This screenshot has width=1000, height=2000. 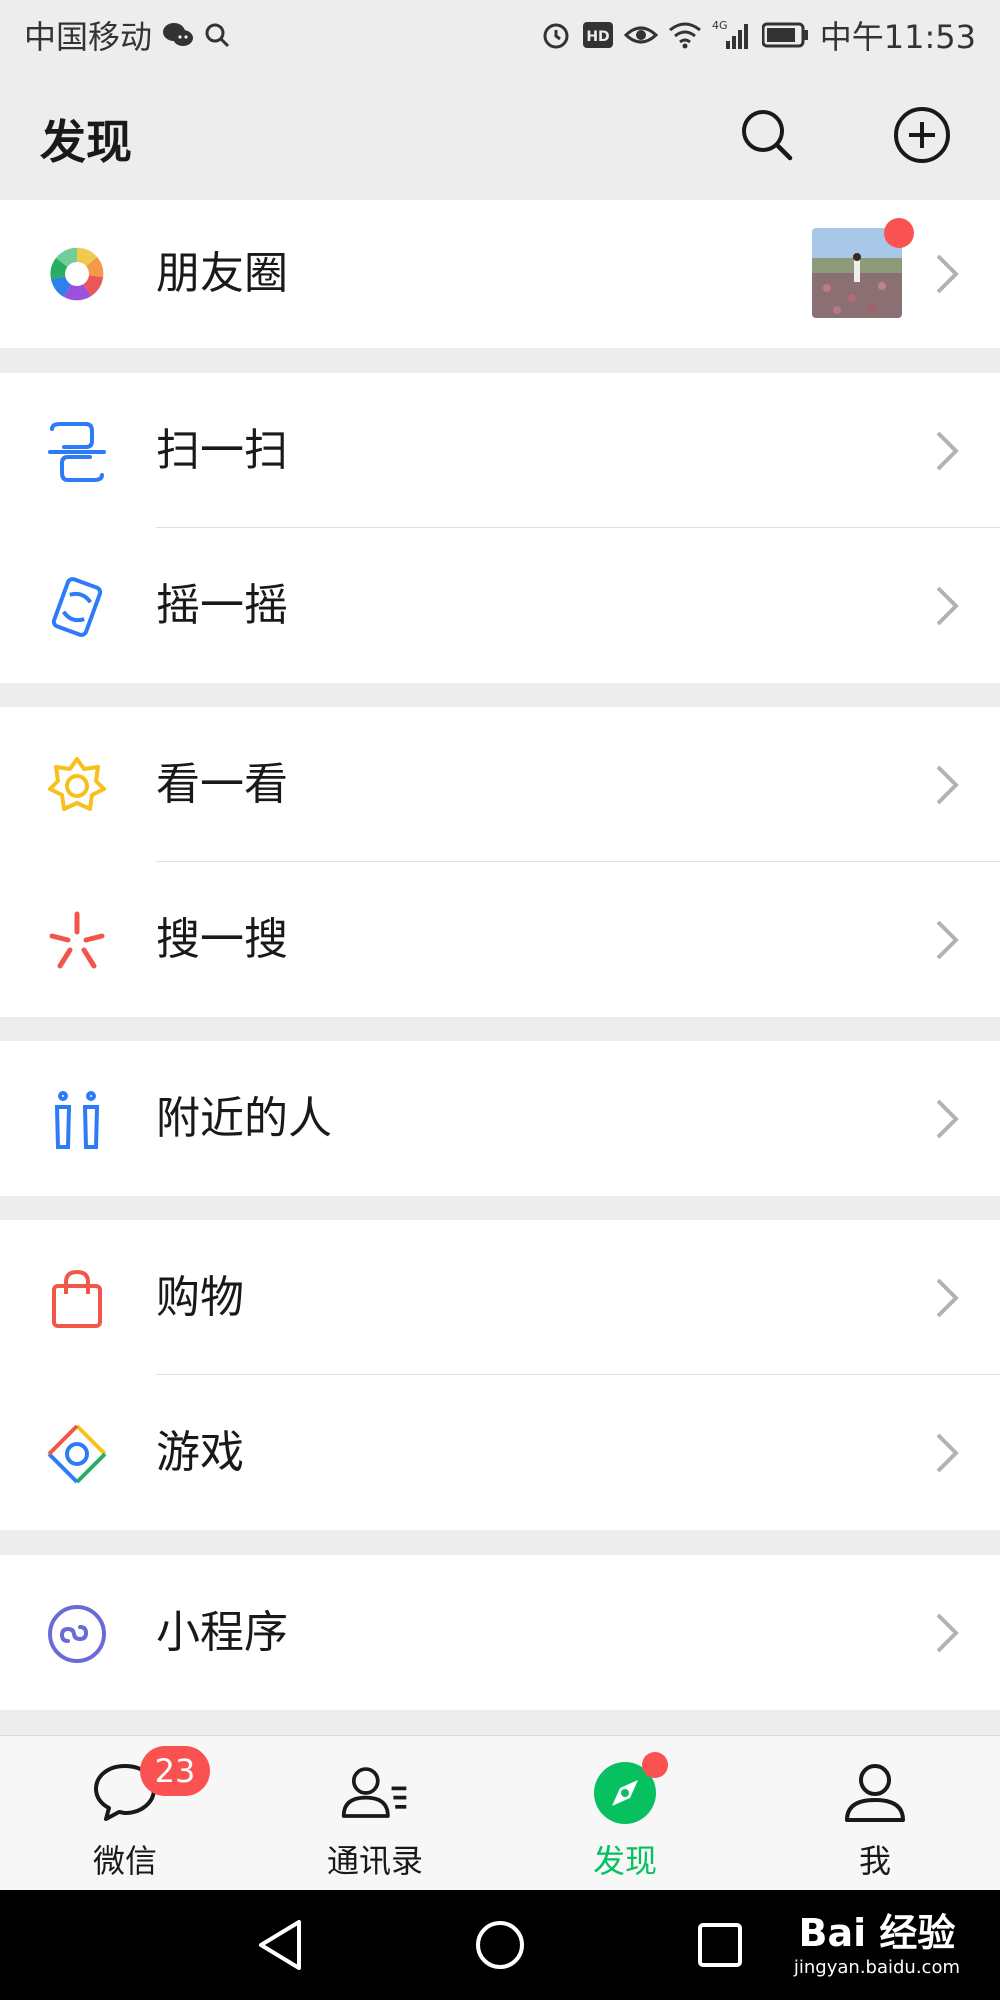 I want to click on system-nav-bar: Bai 经验 jingyan.baidu.com, so click(x=500, y=1945).